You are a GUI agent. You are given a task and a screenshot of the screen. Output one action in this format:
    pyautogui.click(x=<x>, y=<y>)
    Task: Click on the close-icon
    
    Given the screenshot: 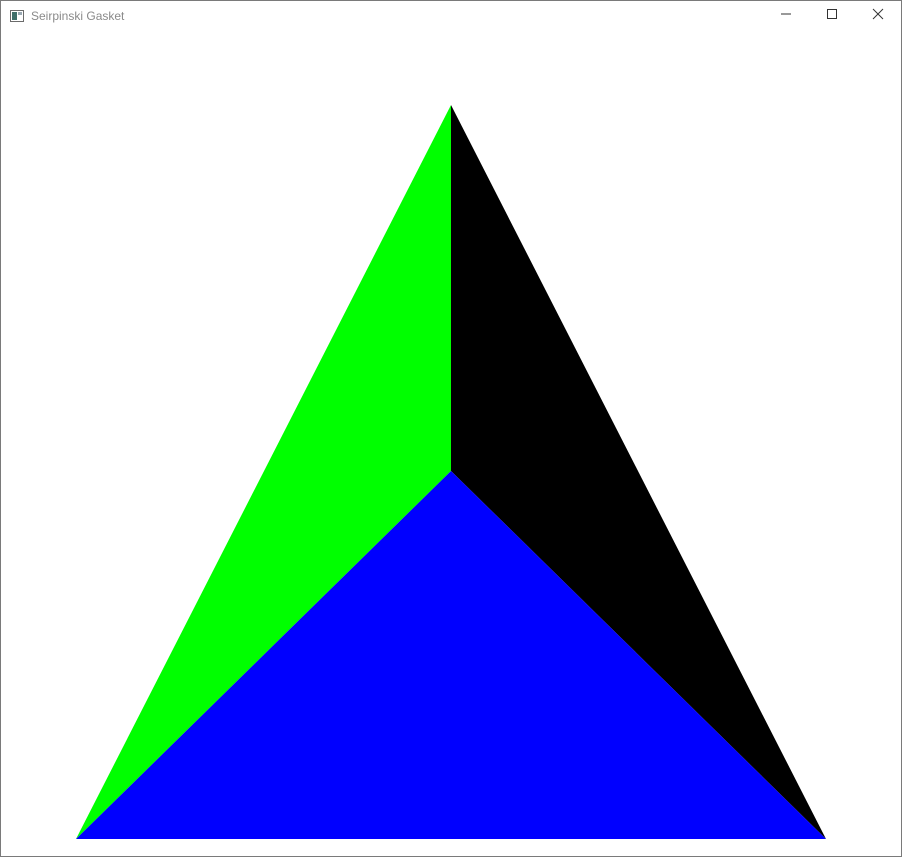 What is the action you would take?
    pyautogui.click(x=878, y=16)
    